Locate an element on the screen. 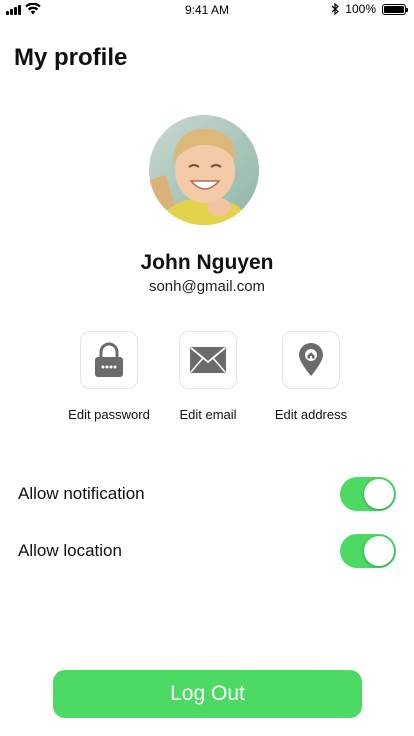 This screenshot has width=414, height=736. status-right: 100% is located at coordinates (369, 9).